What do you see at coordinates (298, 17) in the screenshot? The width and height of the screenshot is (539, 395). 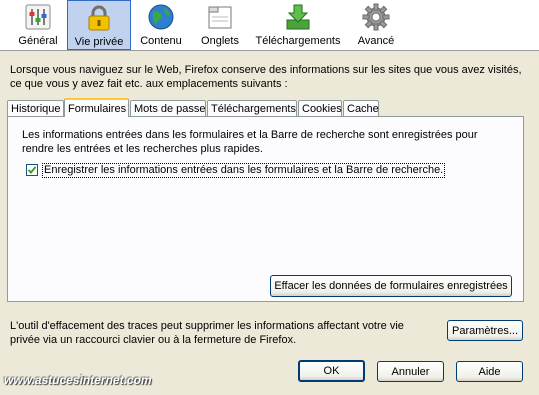 I see `download-arrow-icon` at bounding box center [298, 17].